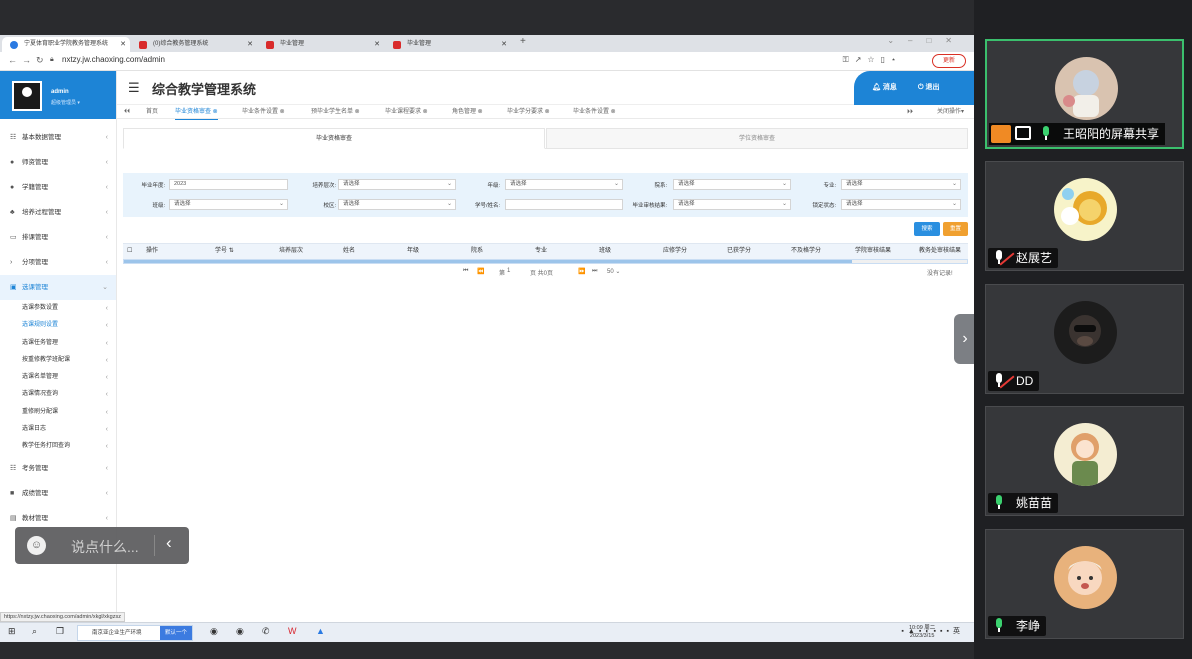 Image resolution: width=1192 pixels, height=659 pixels. I want to click on next-page-icon: ⏩, so click(581, 271).